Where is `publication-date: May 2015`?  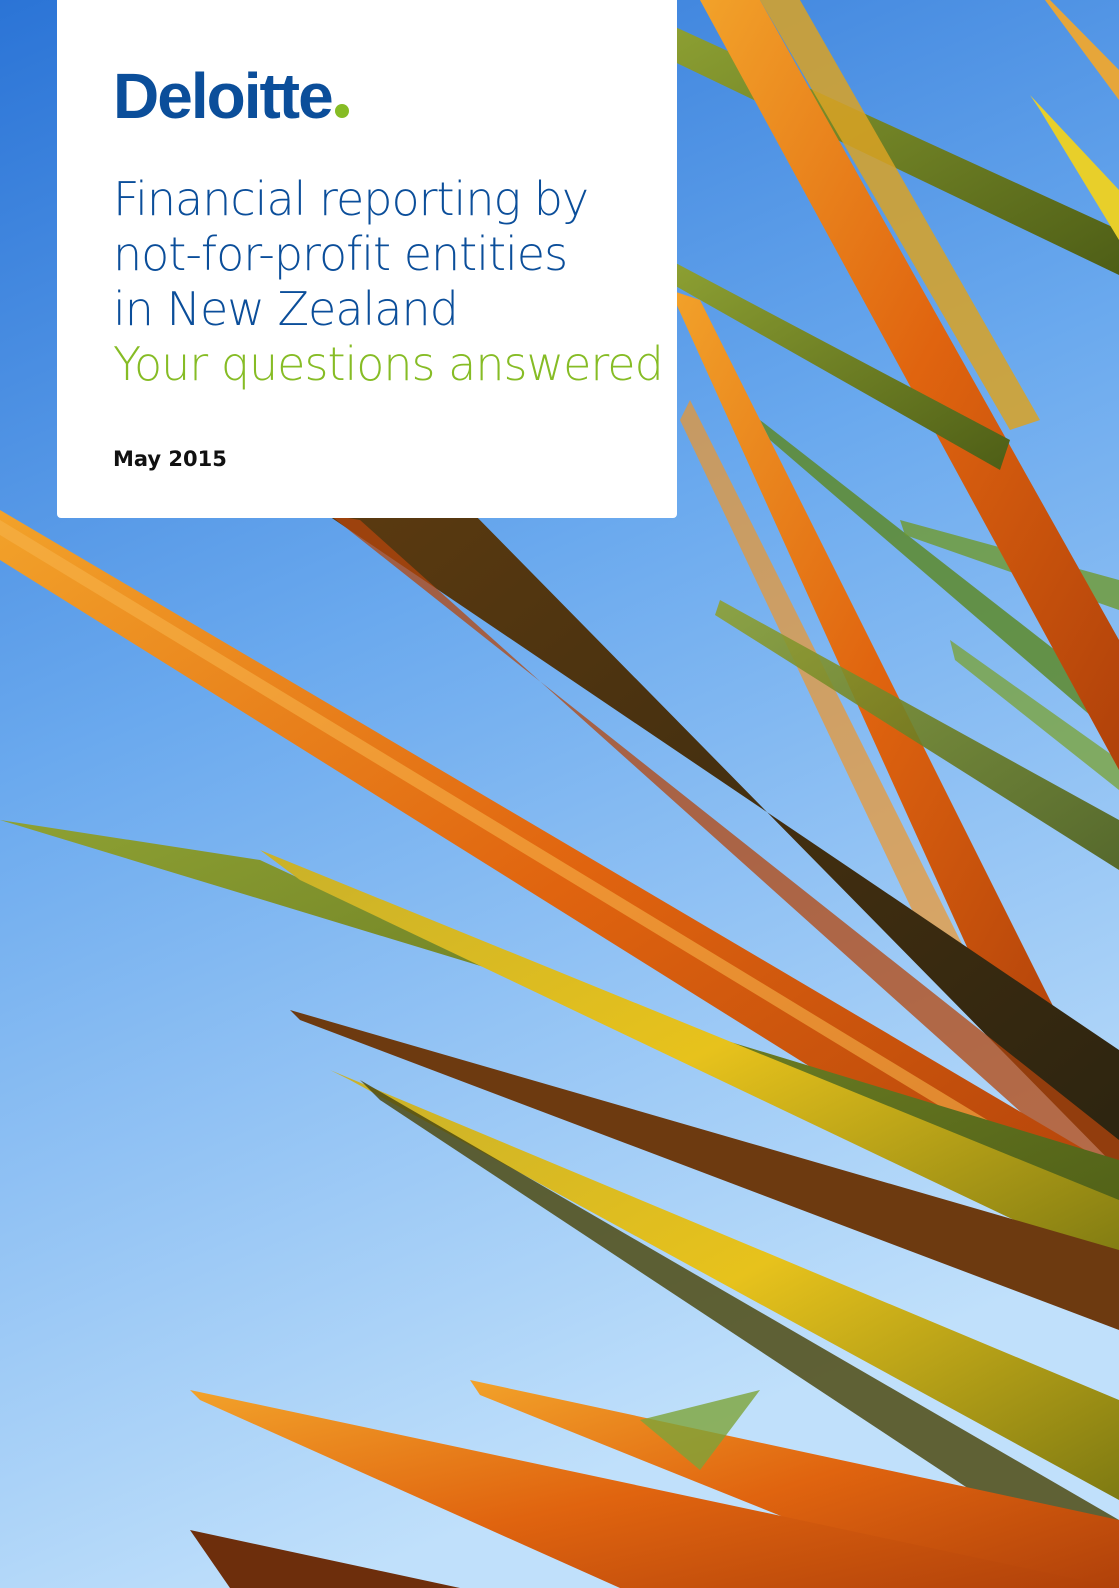 publication-date: May 2015 is located at coordinates (170, 459).